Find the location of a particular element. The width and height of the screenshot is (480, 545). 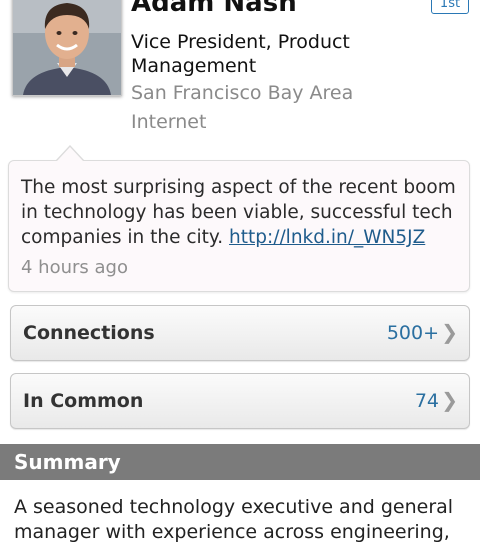

avatar is located at coordinates (67, 48).